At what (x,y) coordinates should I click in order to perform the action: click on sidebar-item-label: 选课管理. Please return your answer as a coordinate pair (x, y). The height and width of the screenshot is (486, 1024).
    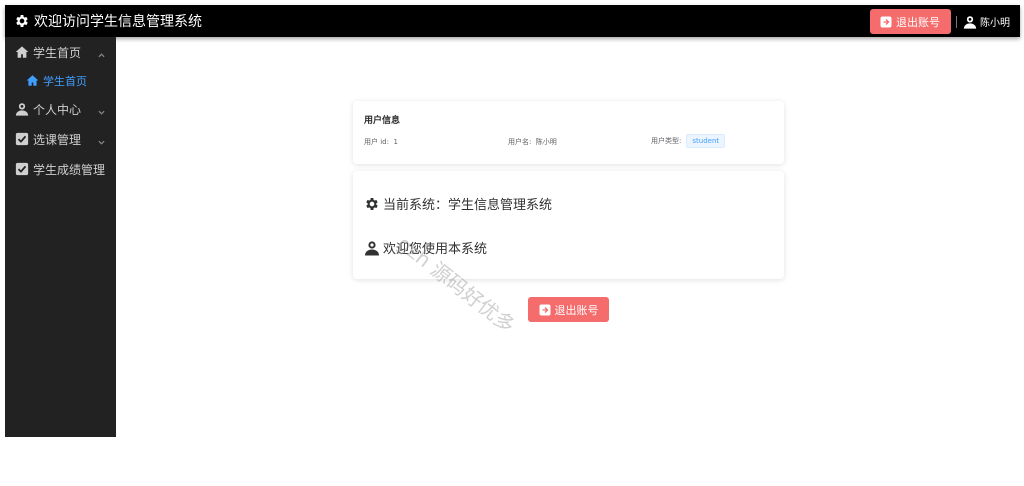
    Looking at the image, I should click on (57, 139).